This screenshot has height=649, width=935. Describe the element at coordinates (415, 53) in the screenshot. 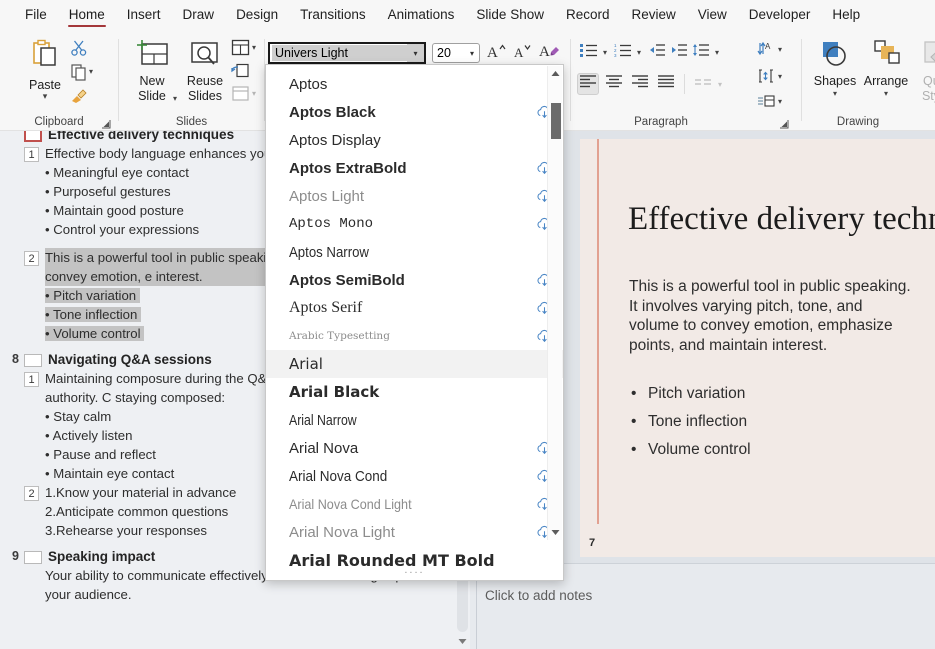

I see `font-name-chevron-down-icon: ▾` at that location.